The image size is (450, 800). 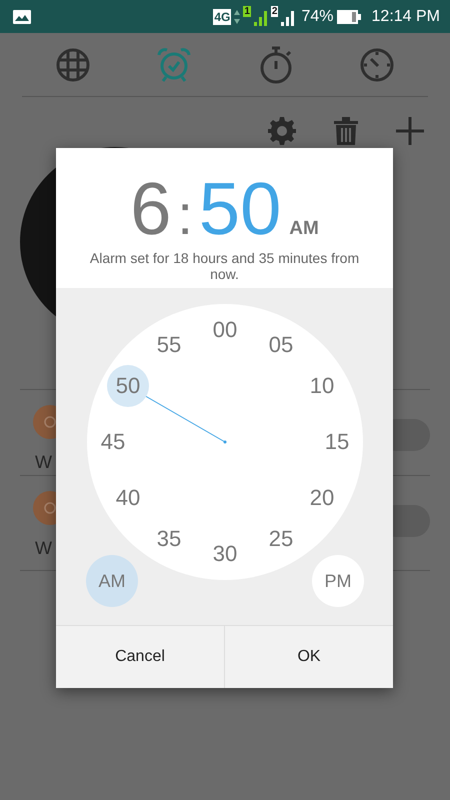 What do you see at coordinates (247, 11) in the screenshot?
I see `sim-label: 1` at bounding box center [247, 11].